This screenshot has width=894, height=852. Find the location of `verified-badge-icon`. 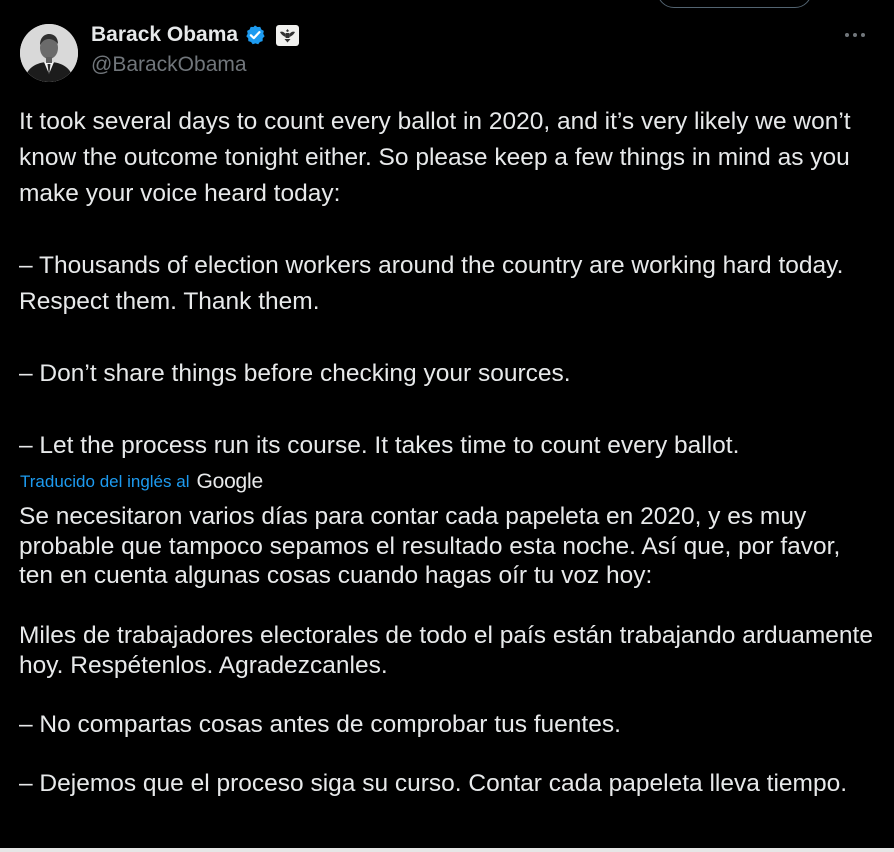

verified-badge-icon is located at coordinates (255, 35).